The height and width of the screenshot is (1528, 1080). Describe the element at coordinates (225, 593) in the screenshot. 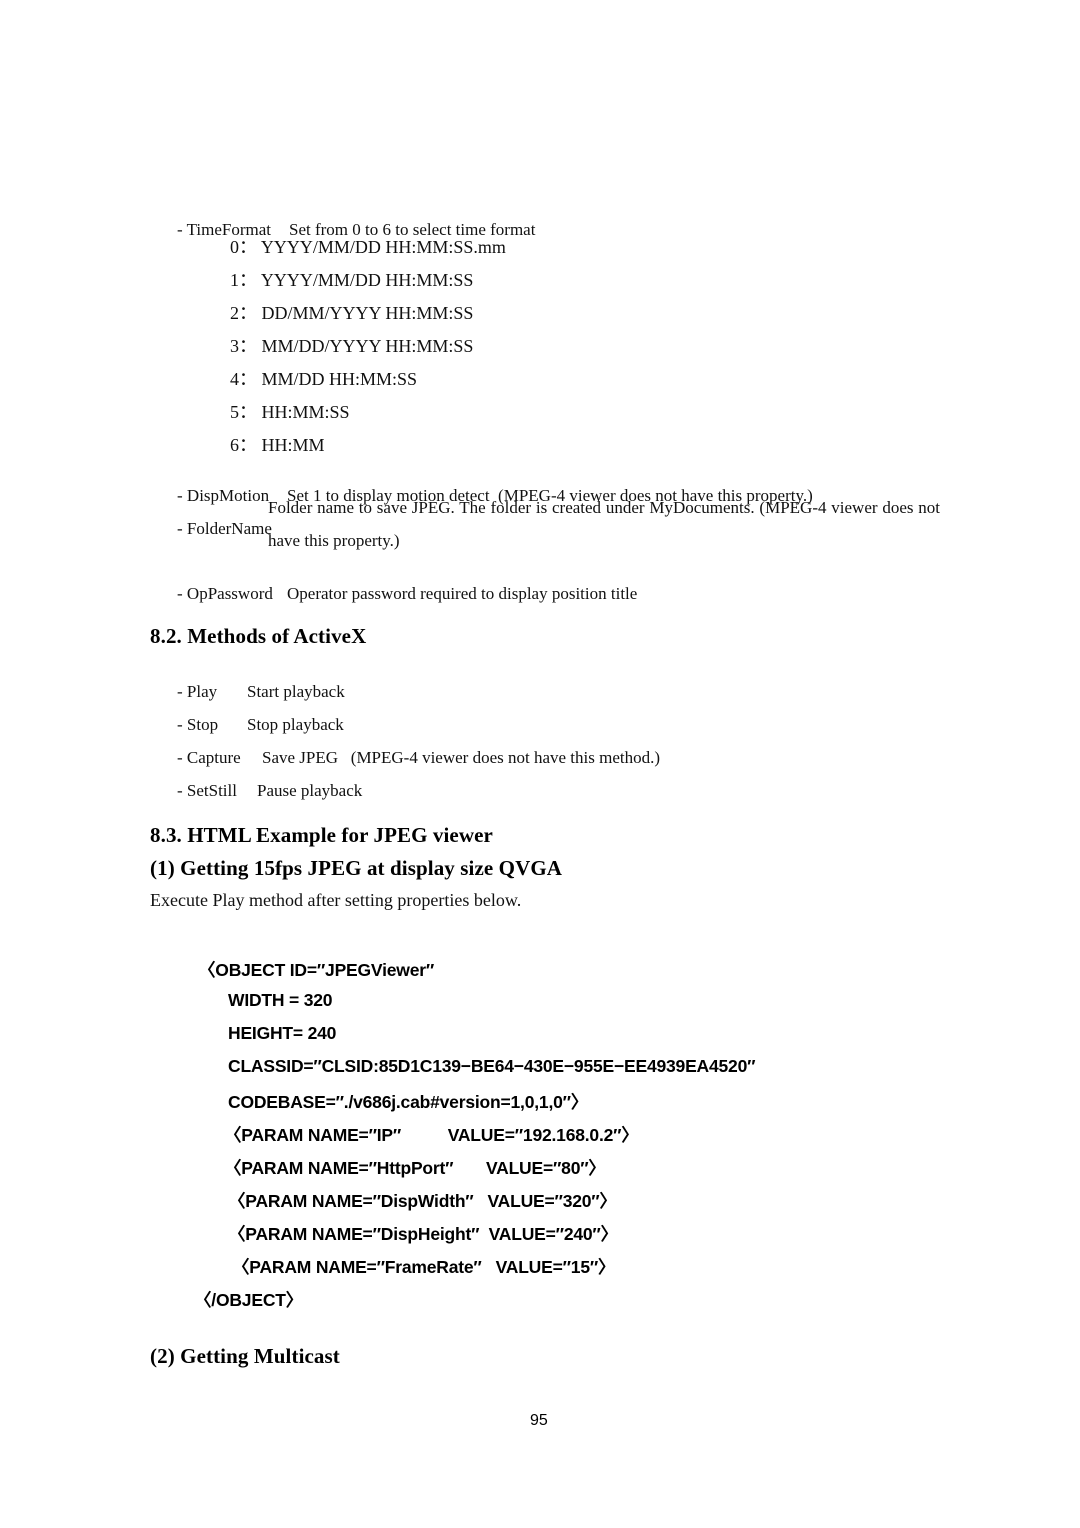

I see `property-label: - OpPassword` at that location.